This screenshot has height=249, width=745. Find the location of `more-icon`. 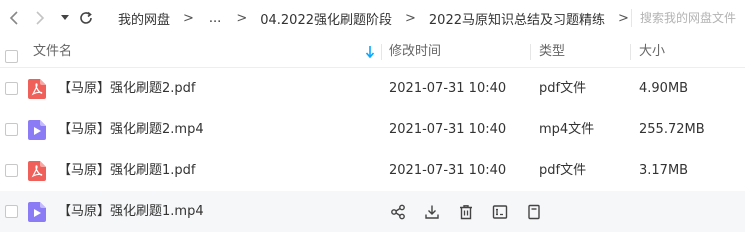

more-icon is located at coordinates (534, 211).